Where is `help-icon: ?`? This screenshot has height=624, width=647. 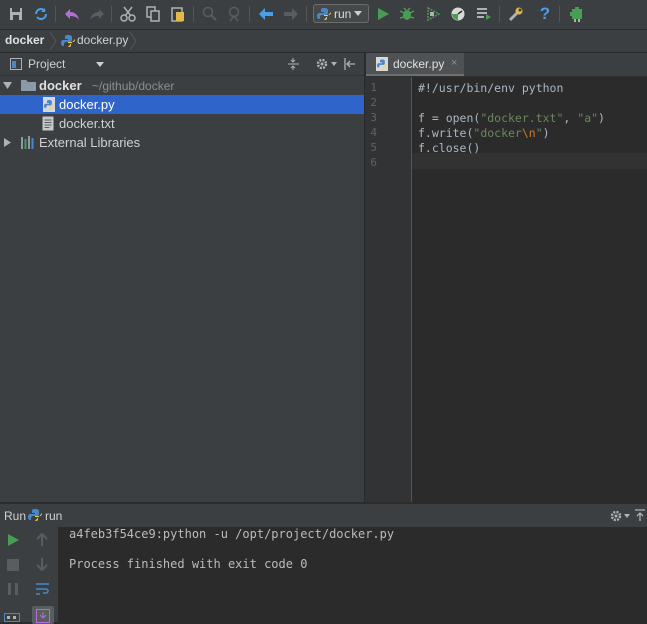
help-icon: ? is located at coordinates (545, 14).